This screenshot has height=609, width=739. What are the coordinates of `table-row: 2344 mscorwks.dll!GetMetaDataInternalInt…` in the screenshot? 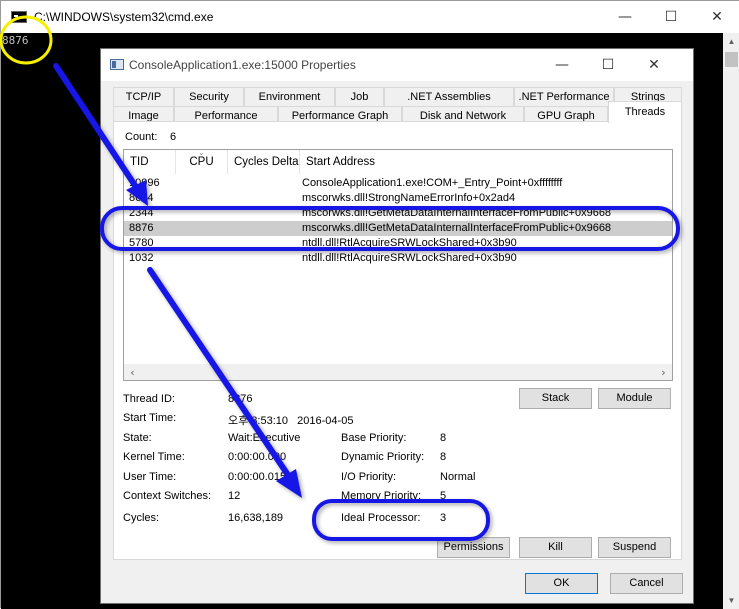 It's located at (398, 213).